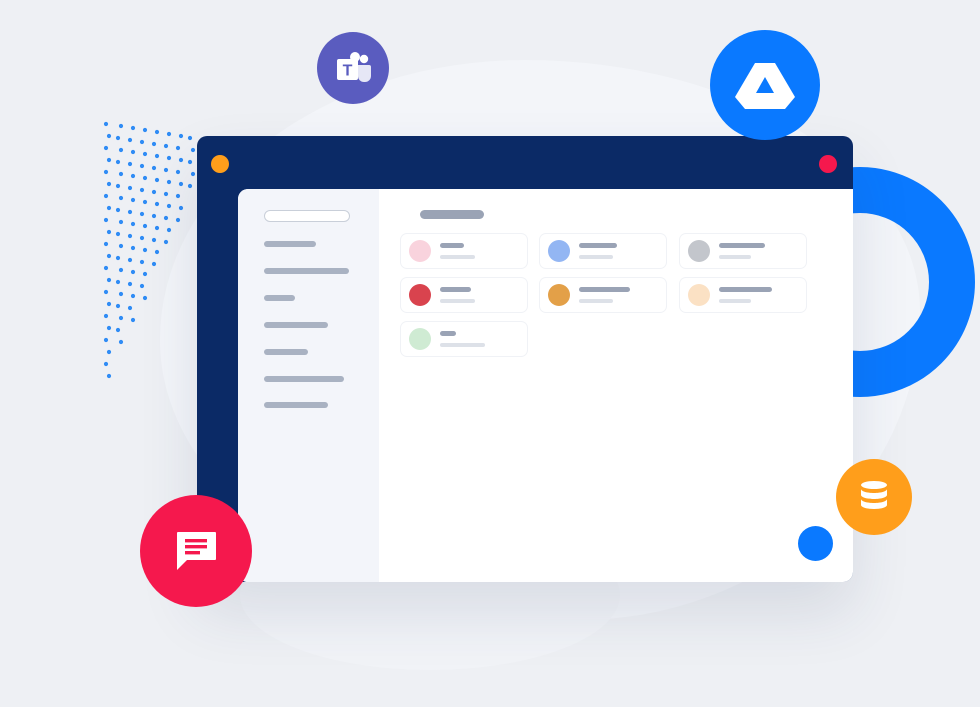 The image size is (980, 707). I want to click on window-dot-orange, so click(220, 164).